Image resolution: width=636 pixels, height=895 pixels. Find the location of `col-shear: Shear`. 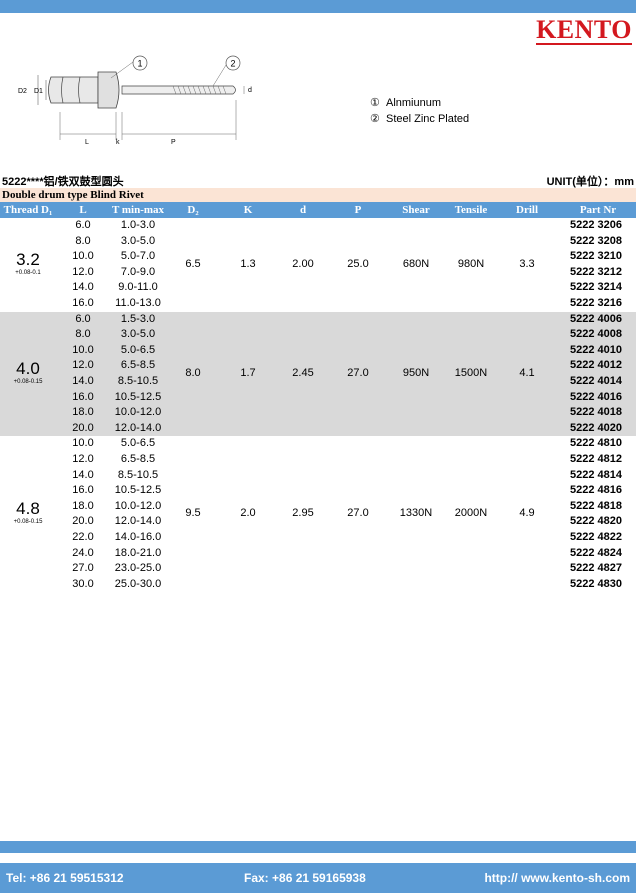

col-shear: Shear is located at coordinates (416, 210).